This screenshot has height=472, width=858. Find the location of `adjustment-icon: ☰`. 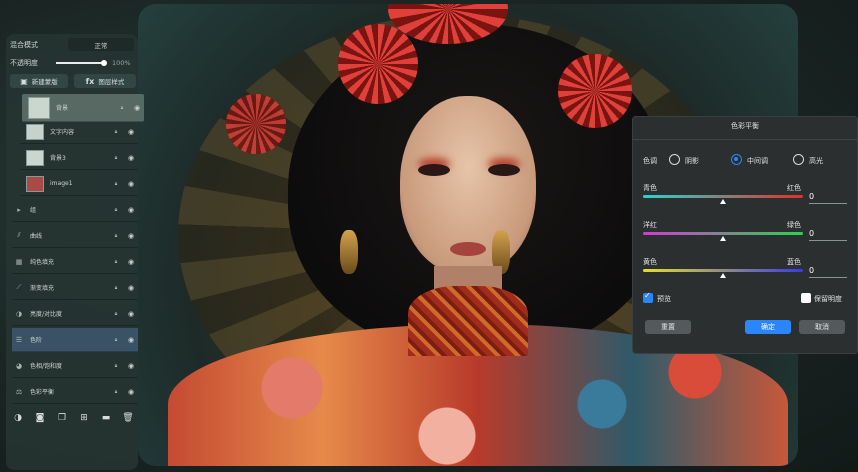

adjustment-icon: ☰ is located at coordinates (19, 339).